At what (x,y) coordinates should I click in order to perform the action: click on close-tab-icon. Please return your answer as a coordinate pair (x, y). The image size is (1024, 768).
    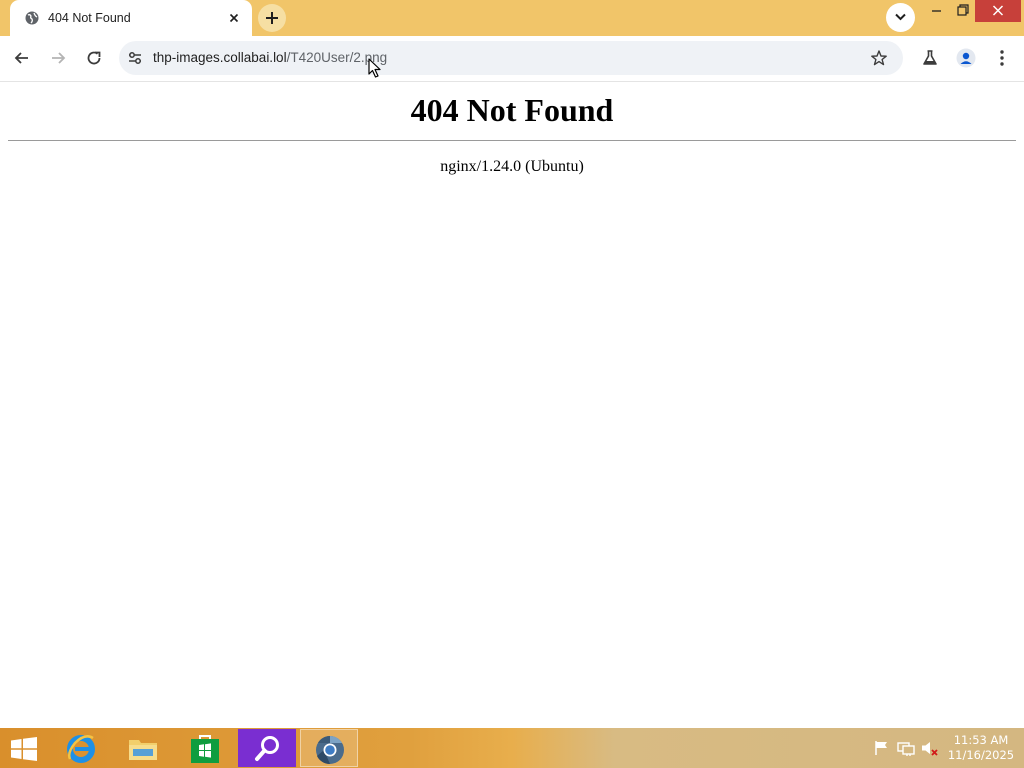
    Looking at the image, I should click on (234, 18).